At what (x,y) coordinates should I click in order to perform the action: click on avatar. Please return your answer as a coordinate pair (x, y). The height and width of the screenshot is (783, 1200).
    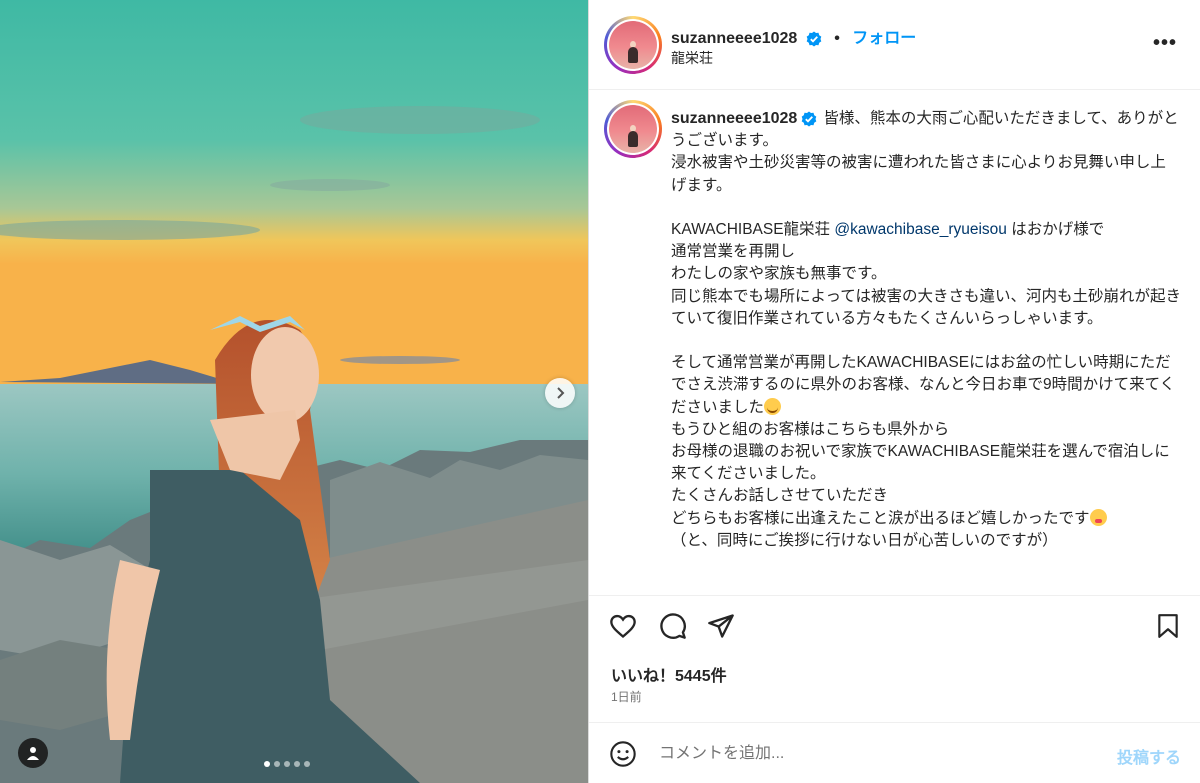
    Looking at the image, I should click on (633, 45).